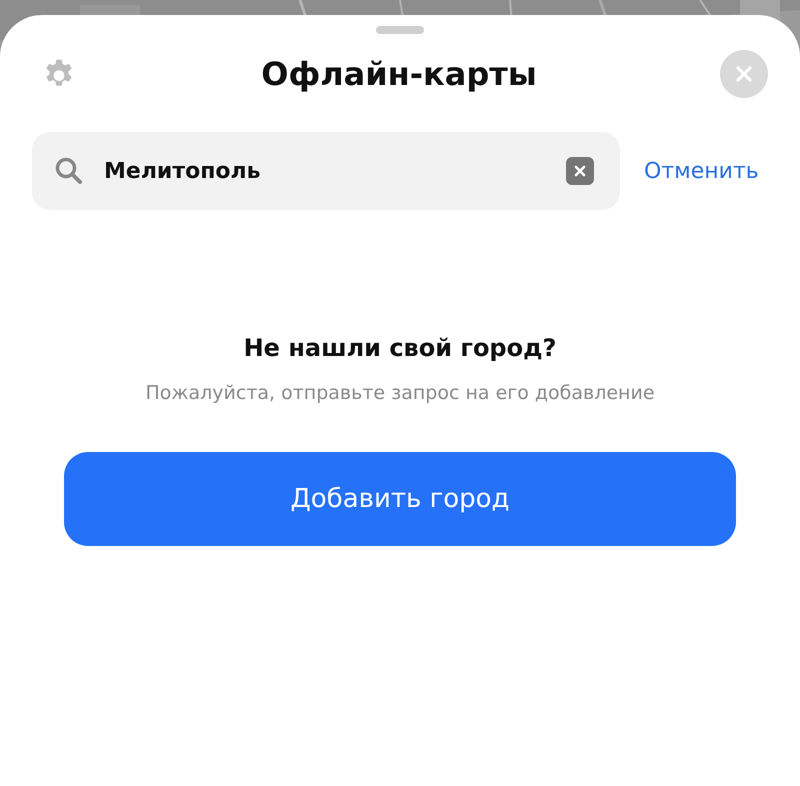 The image size is (800, 786). I want to click on sheet-title: Офлайн-карты, so click(399, 74).